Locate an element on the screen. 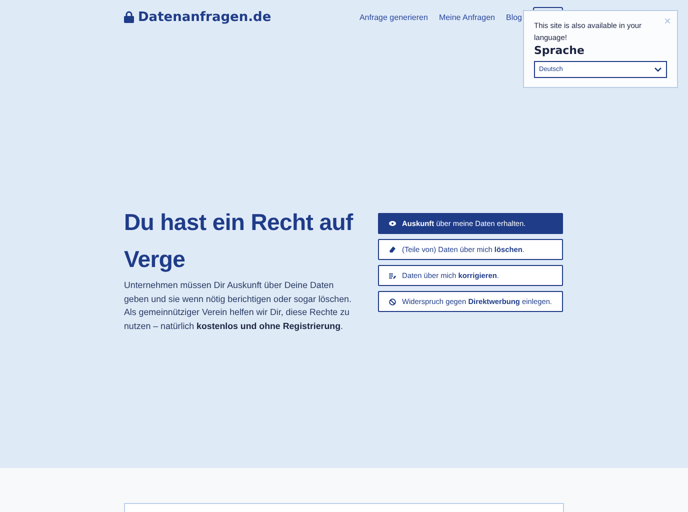 The image size is (688, 512). site-logo: Datenanfragen.de is located at coordinates (205, 17).